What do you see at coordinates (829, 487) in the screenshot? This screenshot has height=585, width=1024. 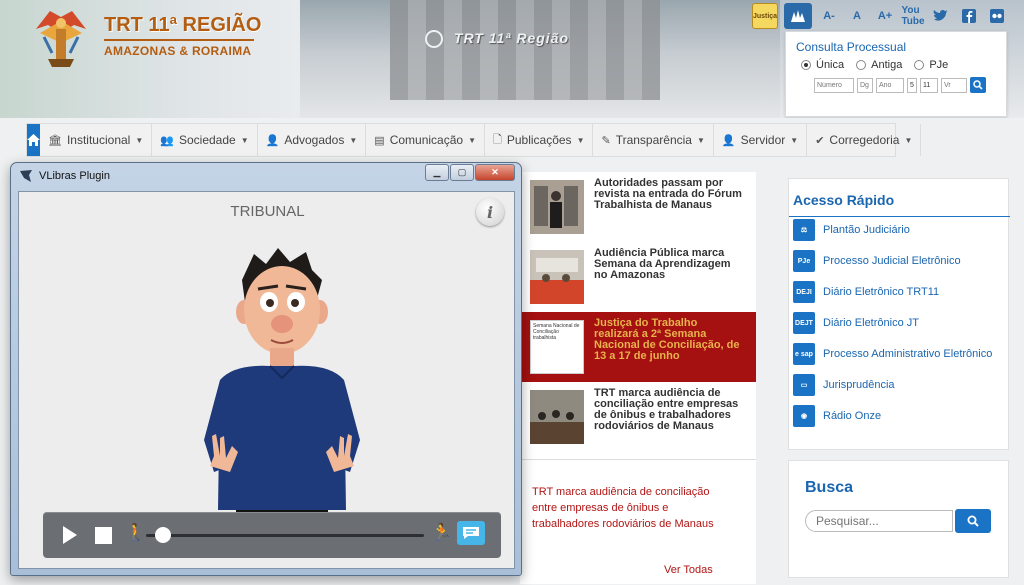 I see `busca-title: Busca` at bounding box center [829, 487].